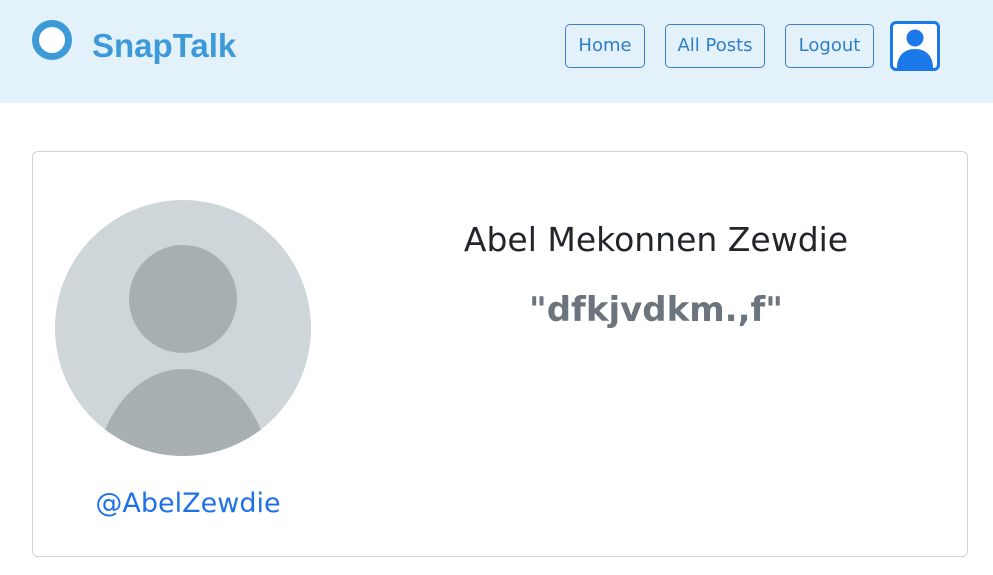 The width and height of the screenshot is (993, 575). What do you see at coordinates (715, 46) in the screenshot?
I see `all-posts-button: All Posts` at bounding box center [715, 46].